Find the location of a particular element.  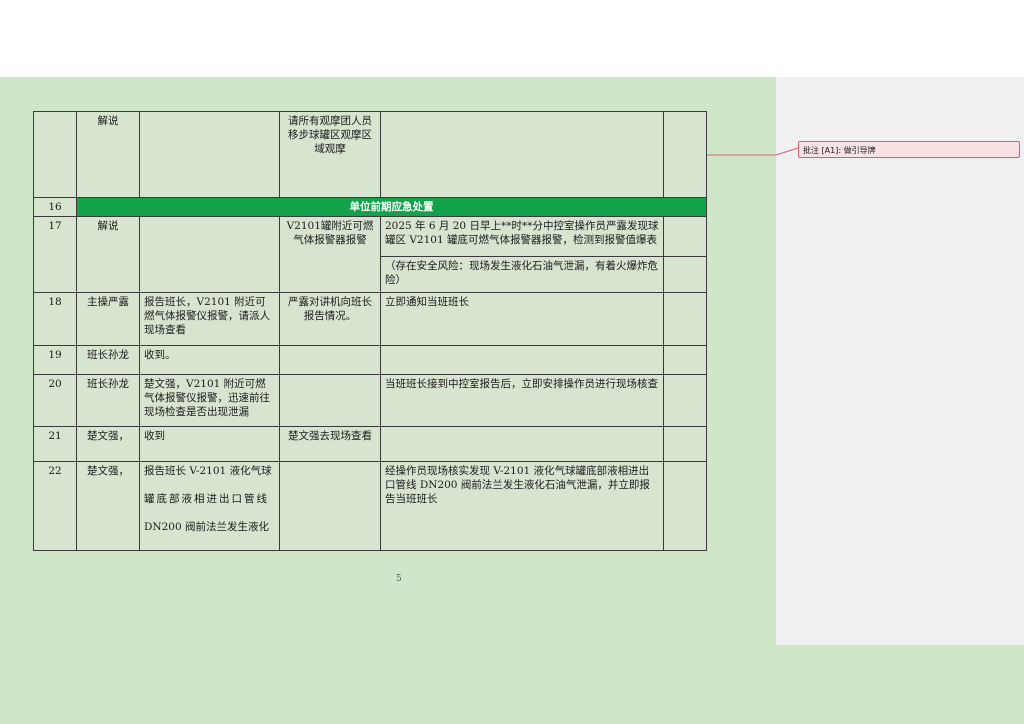

action-cell: 严露对讲机向班长报告情况。 is located at coordinates (330, 319).